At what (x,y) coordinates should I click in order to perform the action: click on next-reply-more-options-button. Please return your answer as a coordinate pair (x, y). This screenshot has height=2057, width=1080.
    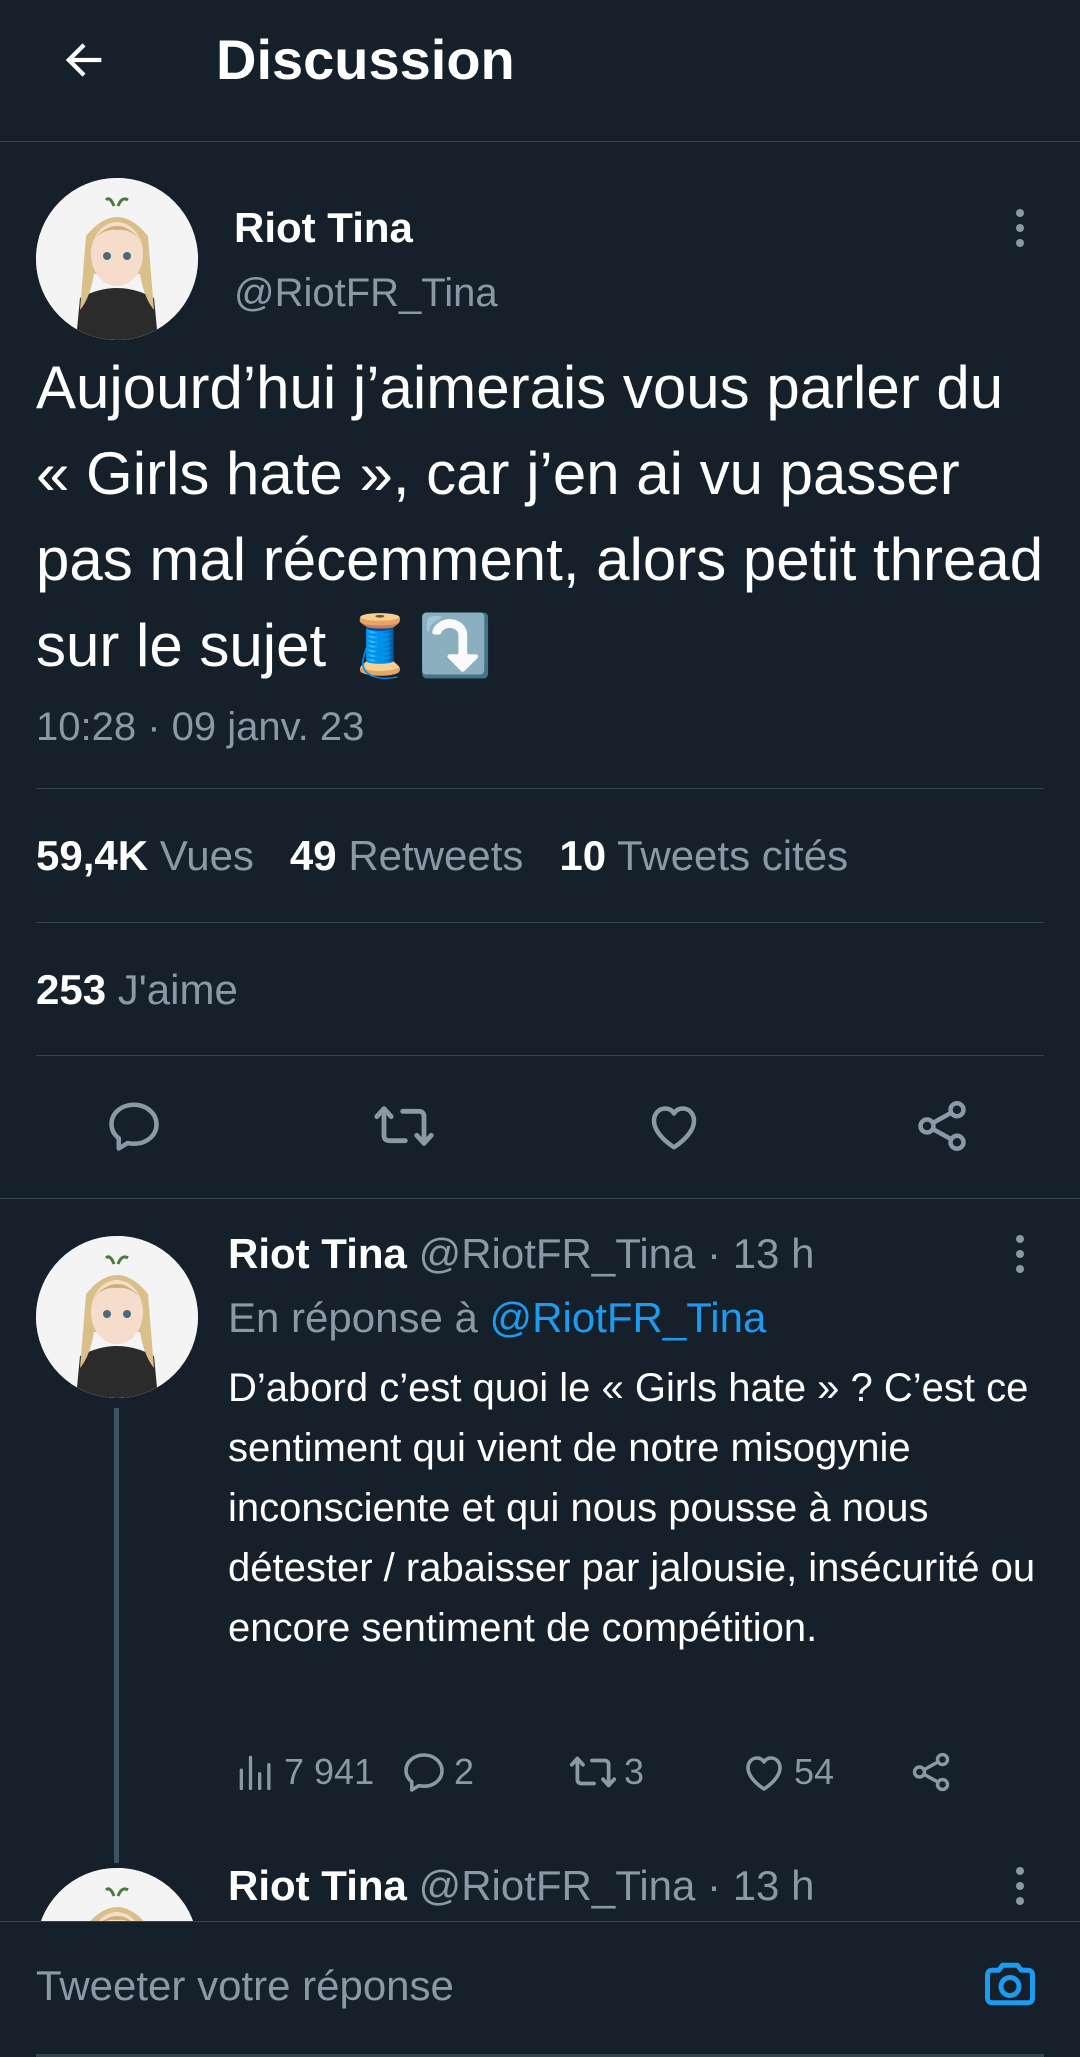
    Looking at the image, I should click on (1020, 1886).